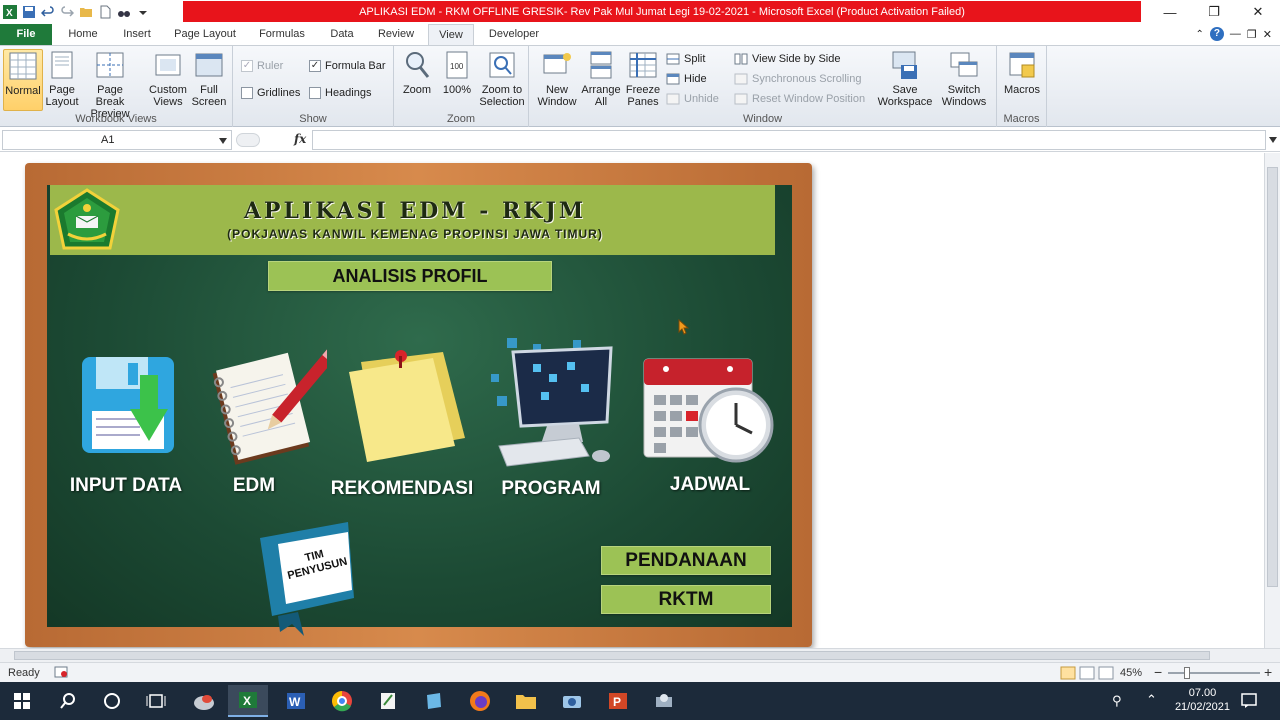 This screenshot has width=1280, height=720. Describe the element at coordinates (1272, 377) in the screenshot. I see `vertical-scroll-thumb` at that location.